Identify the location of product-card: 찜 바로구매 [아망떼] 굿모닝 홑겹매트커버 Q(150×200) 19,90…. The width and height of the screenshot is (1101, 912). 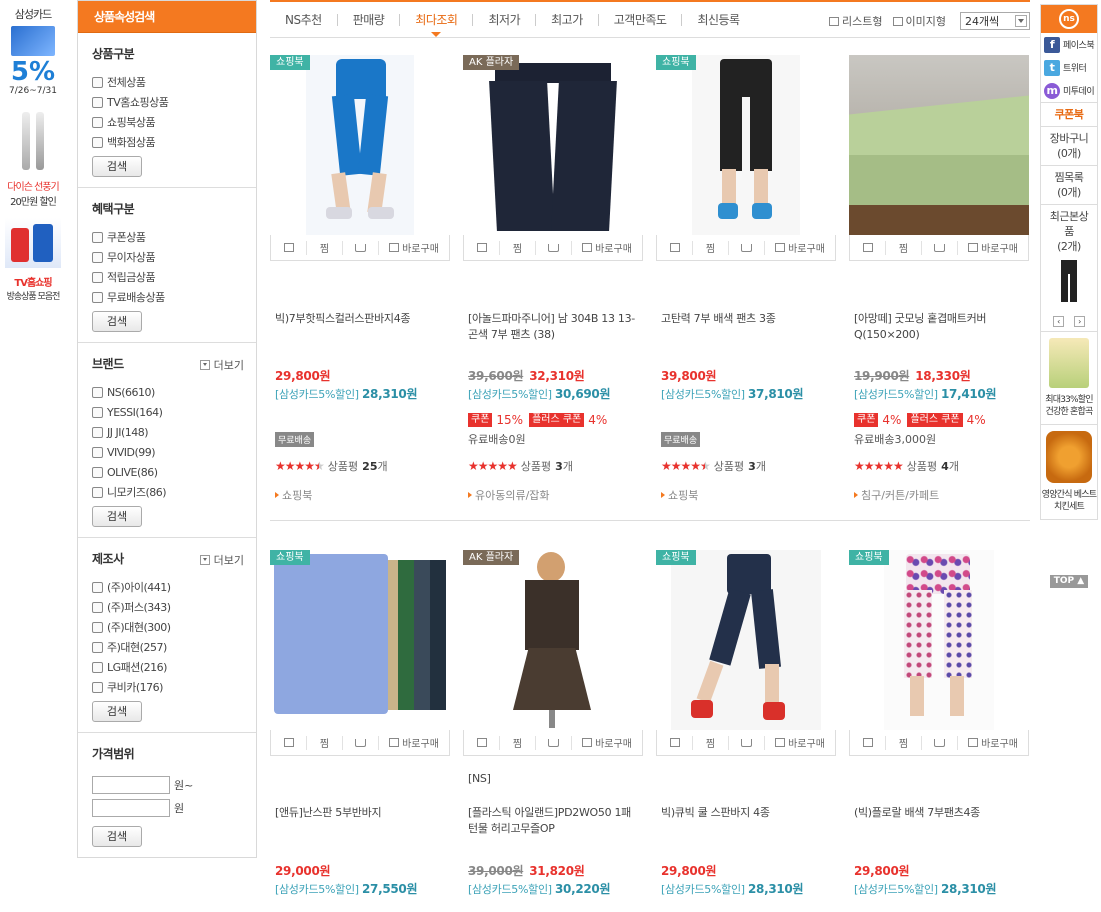
(939, 278).